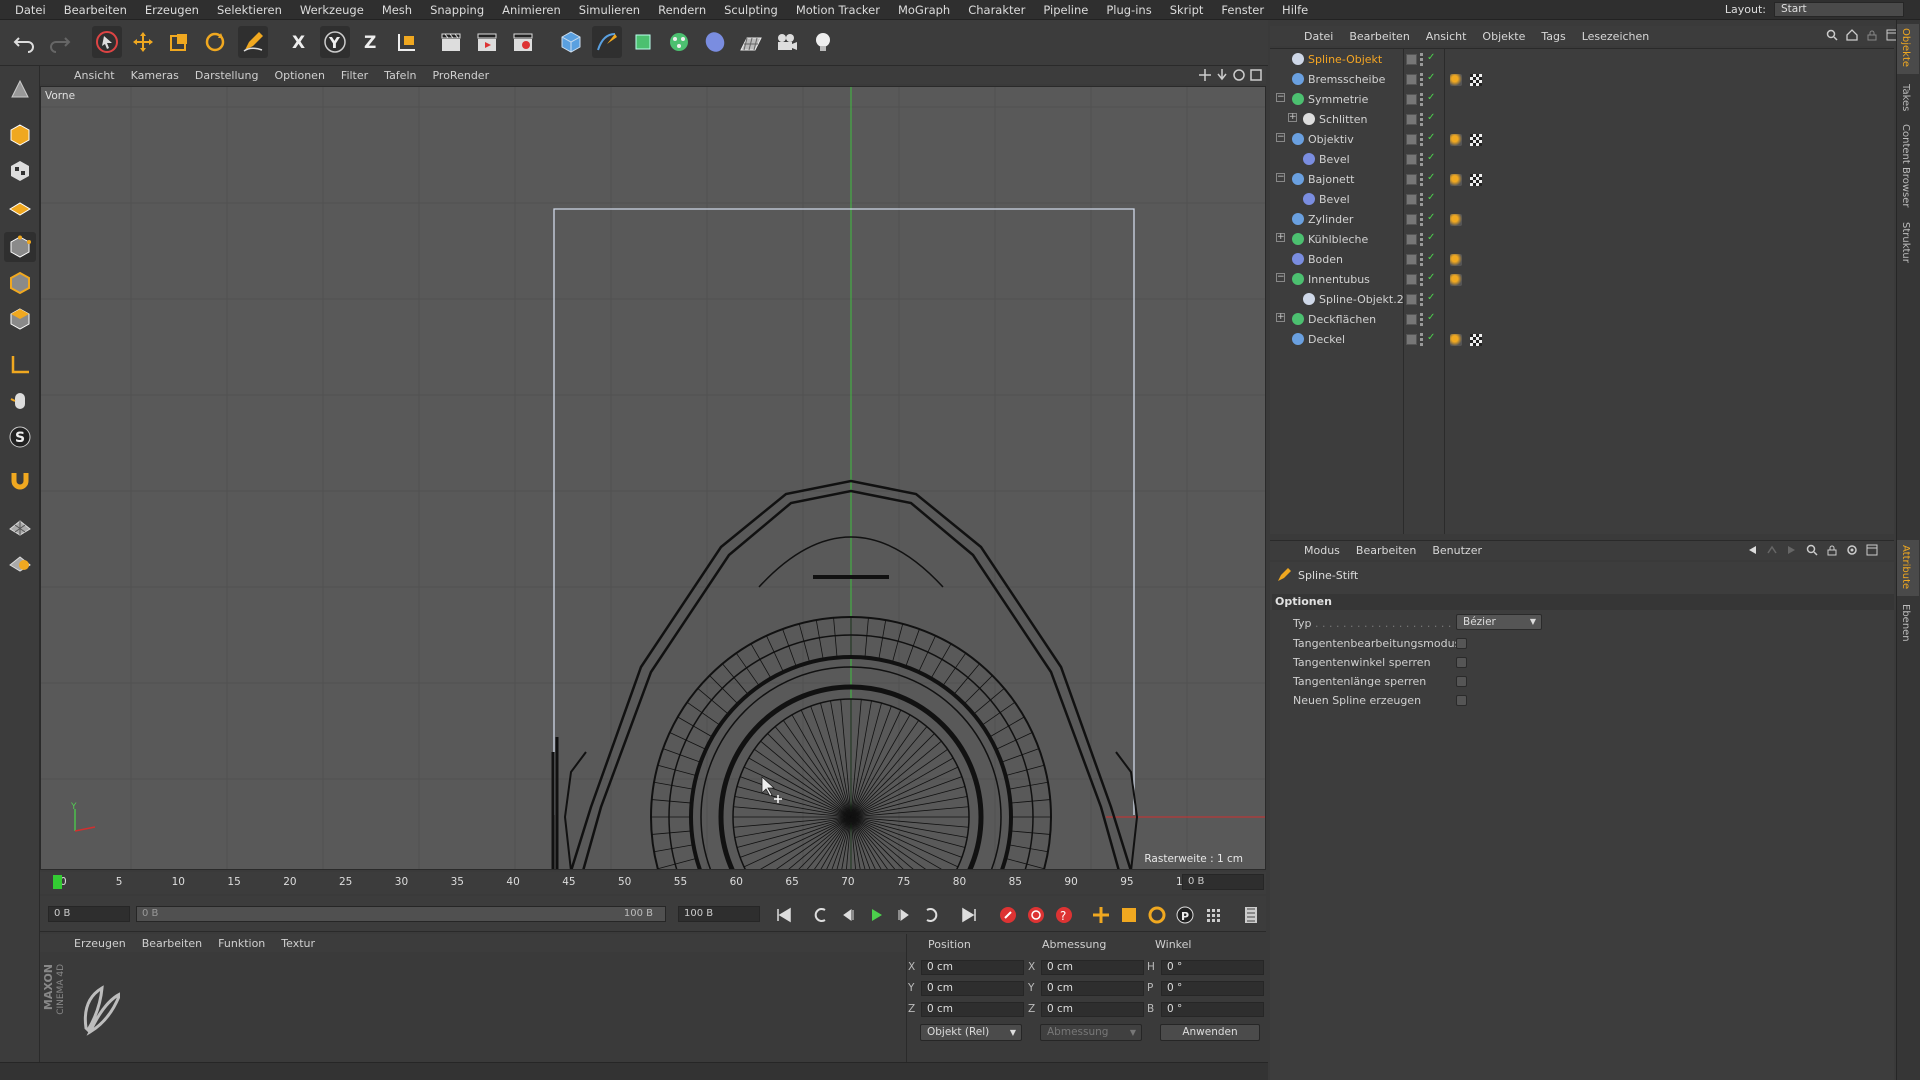 The image size is (1920, 1080). I want to click on menu-item-1: Bearbeiten, so click(95, 10).